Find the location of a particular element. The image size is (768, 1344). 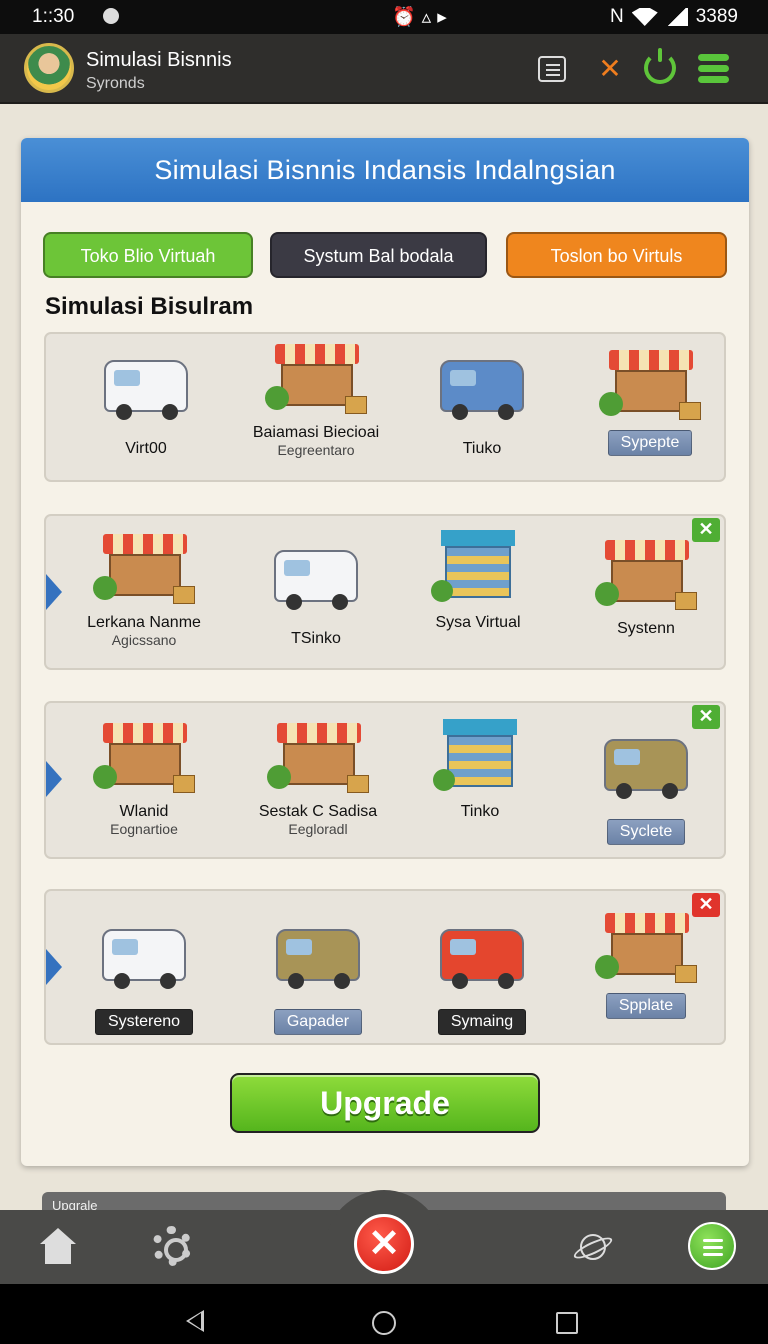

item-name: Sysa Virtual is located at coordinates (478, 622).